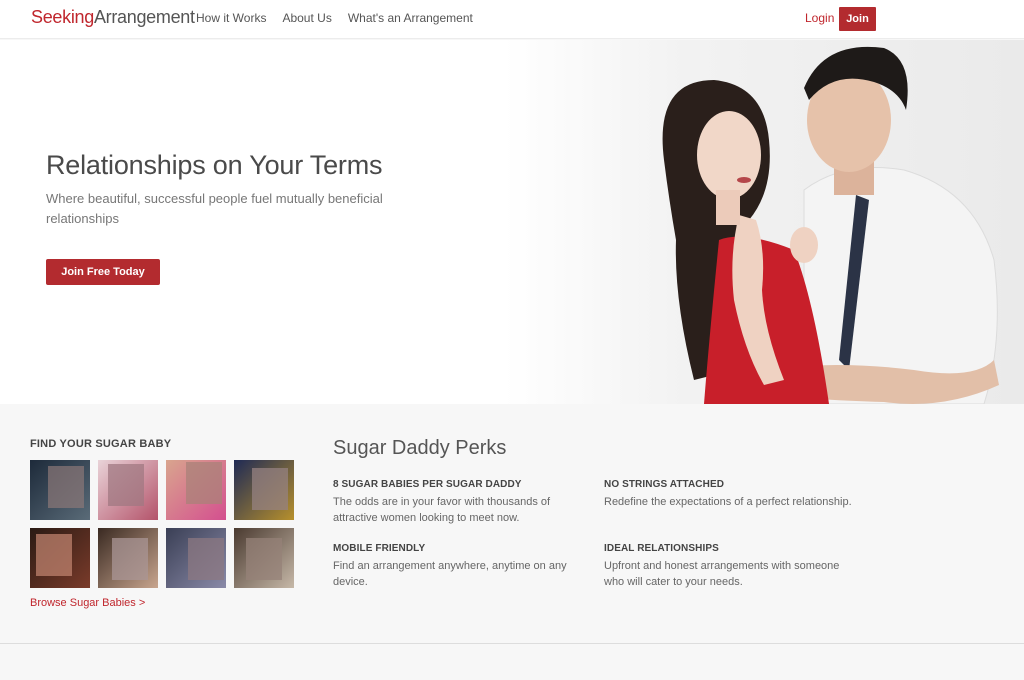 The width and height of the screenshot is (1024, 680). I want to click on logo-part-seeking: Seeking, so click(62, 17).